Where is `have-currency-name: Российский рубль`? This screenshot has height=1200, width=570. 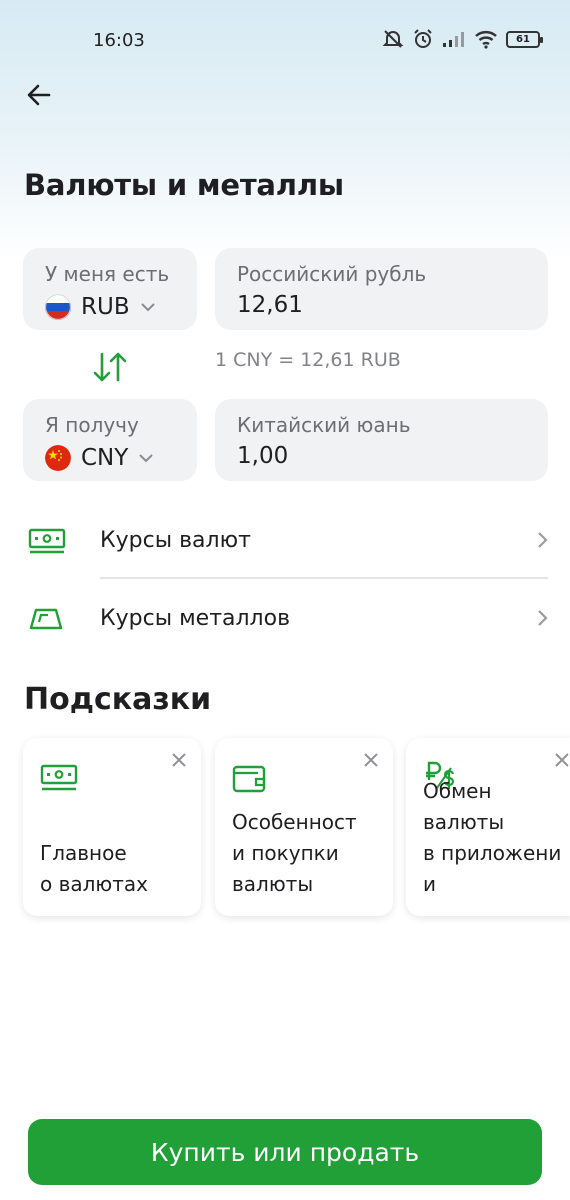
have-currency-name: Российский рубль is located at coordinates (332, 274).